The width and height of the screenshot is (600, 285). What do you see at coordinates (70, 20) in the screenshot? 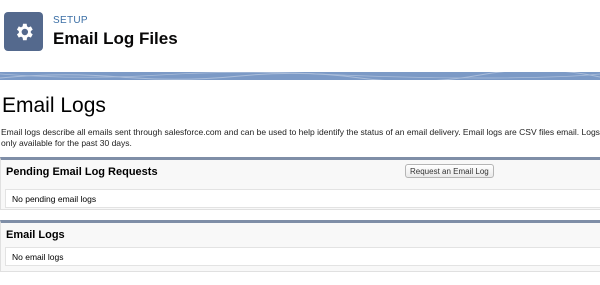
I see `breadcrumb: SETUP` at bounding box center [70, 20].